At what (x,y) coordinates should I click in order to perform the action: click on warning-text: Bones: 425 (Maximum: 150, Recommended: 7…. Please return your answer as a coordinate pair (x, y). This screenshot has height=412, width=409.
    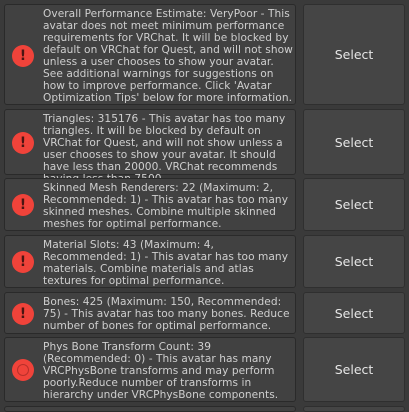
    Looking at the image, I should click on (166, 314).